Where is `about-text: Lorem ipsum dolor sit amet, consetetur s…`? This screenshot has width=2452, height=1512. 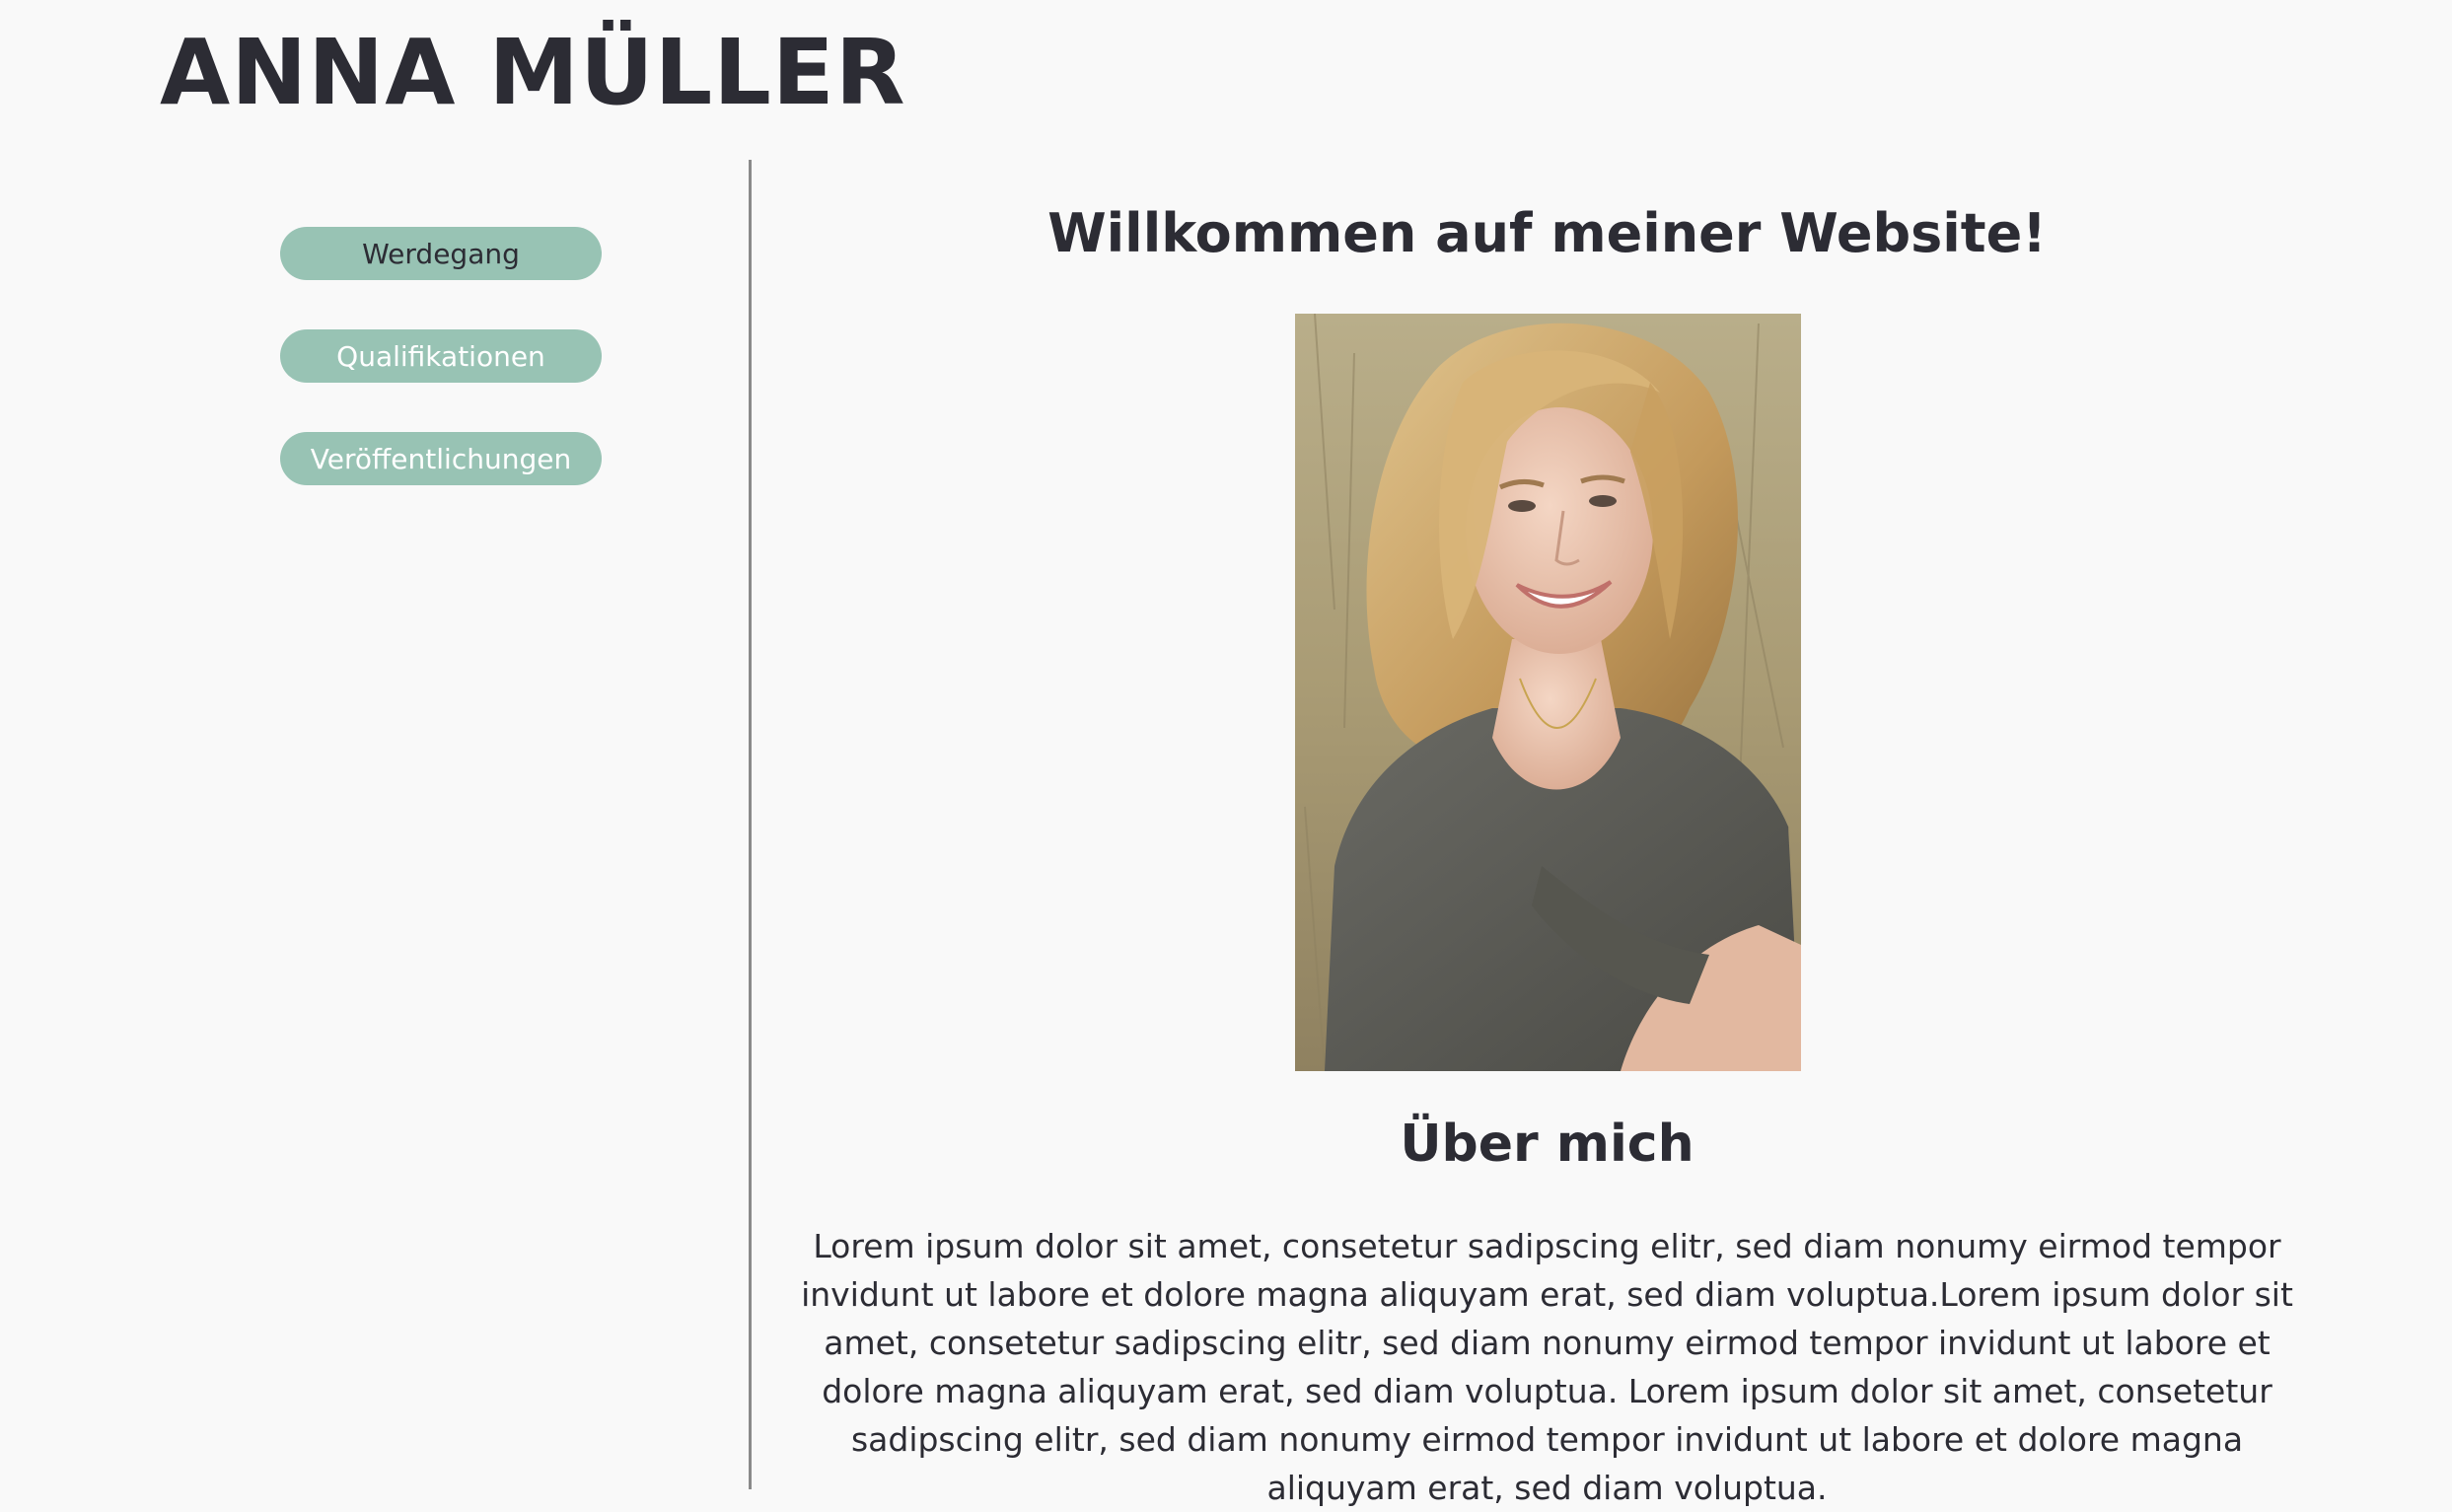
about-text: Lorem ipsum dolor sit amet, consetetur s… is located at coordinates (1547, 1367).